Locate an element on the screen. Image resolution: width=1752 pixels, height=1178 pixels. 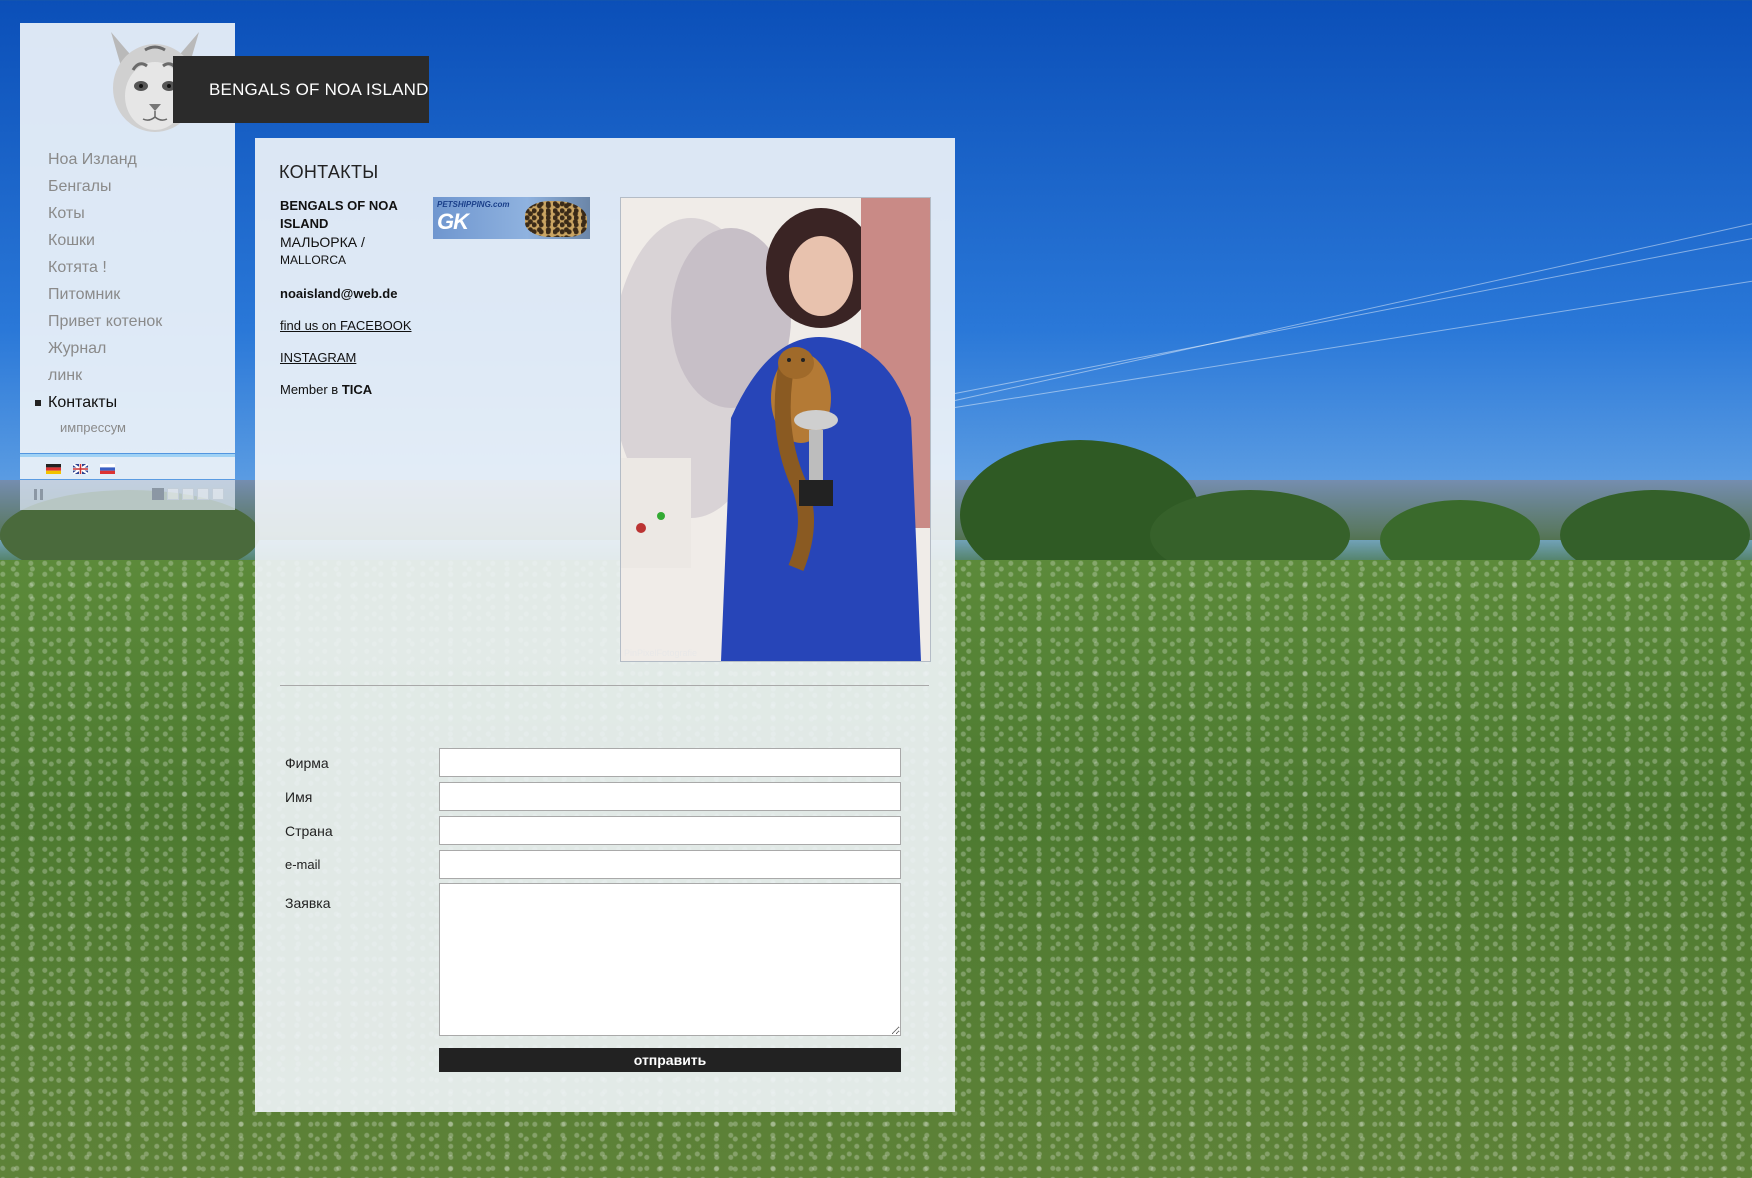
nav-item-males: Коты is located at coordinates (127, 213).